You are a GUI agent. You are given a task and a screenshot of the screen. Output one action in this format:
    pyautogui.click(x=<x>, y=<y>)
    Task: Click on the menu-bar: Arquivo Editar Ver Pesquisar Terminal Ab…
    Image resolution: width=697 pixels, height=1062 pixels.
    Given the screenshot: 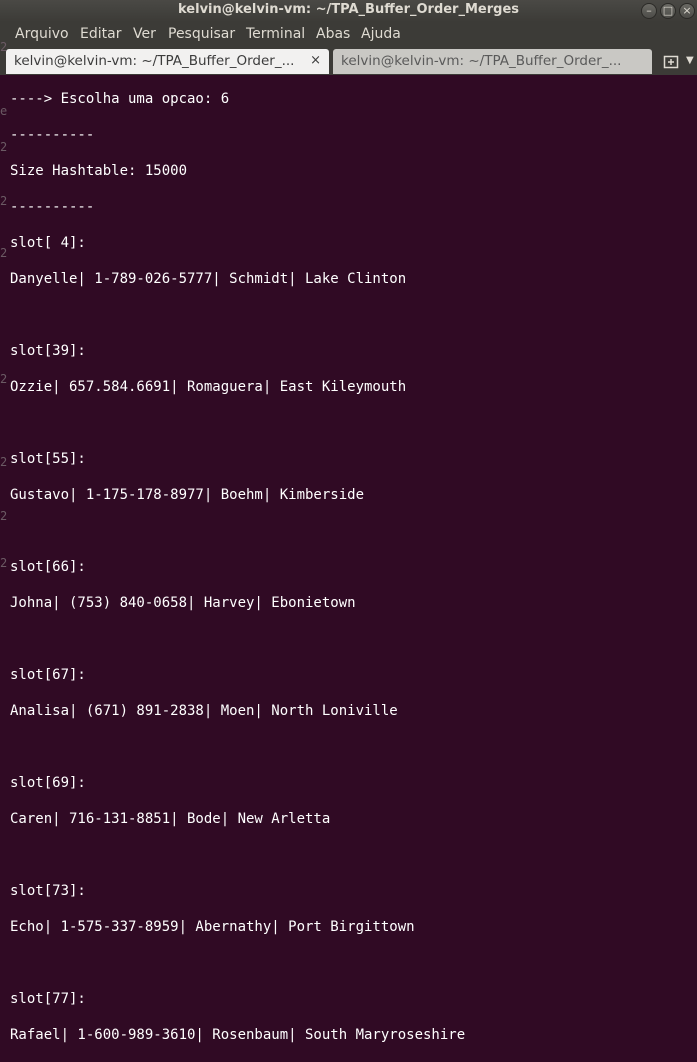 What is the action you would take?
    pyautogui.click(x=348, y=35)
    